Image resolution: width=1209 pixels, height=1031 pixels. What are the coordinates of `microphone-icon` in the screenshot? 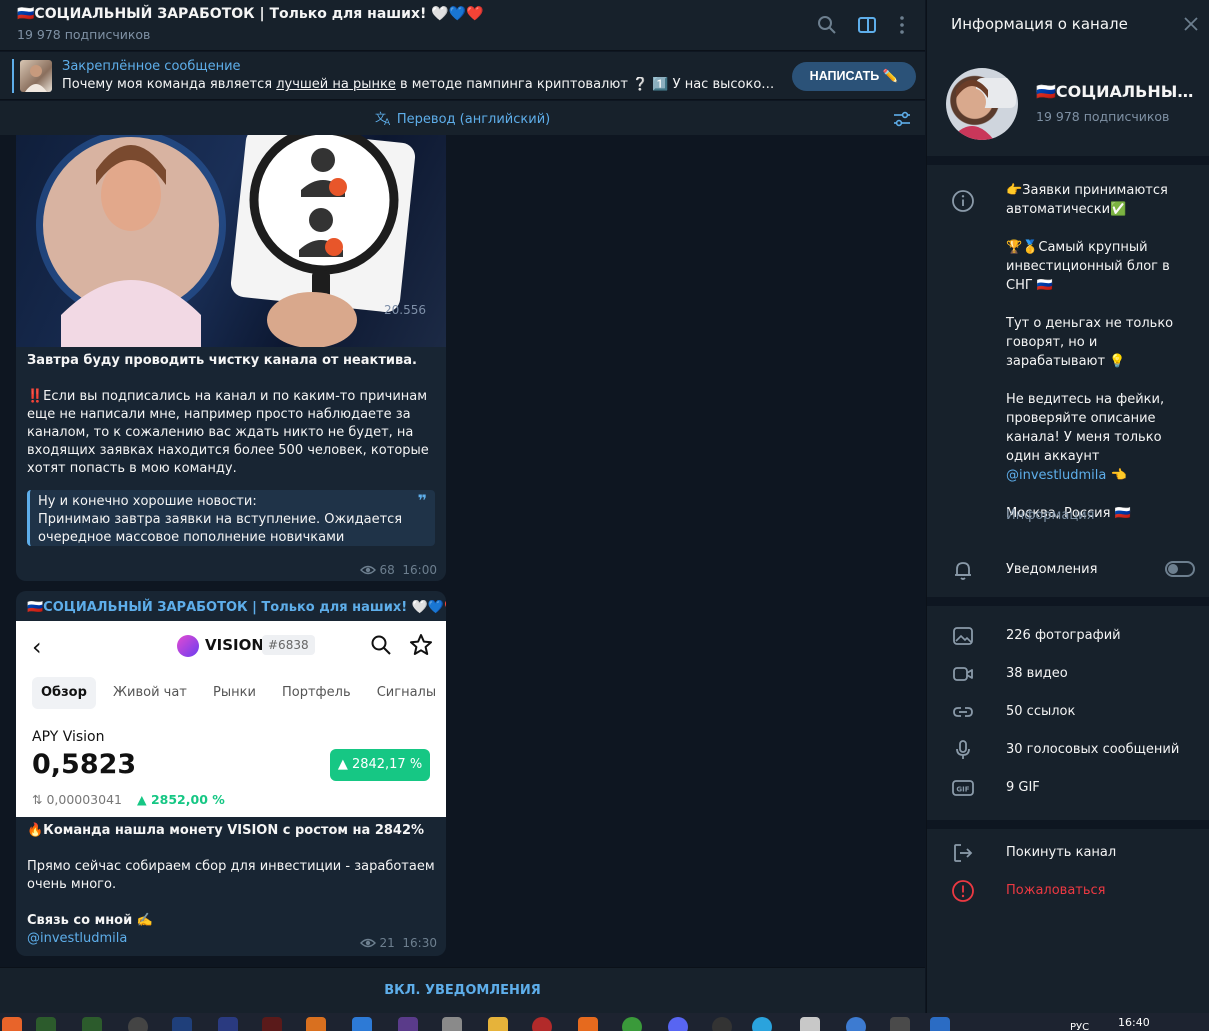 It's located at (963, 749).